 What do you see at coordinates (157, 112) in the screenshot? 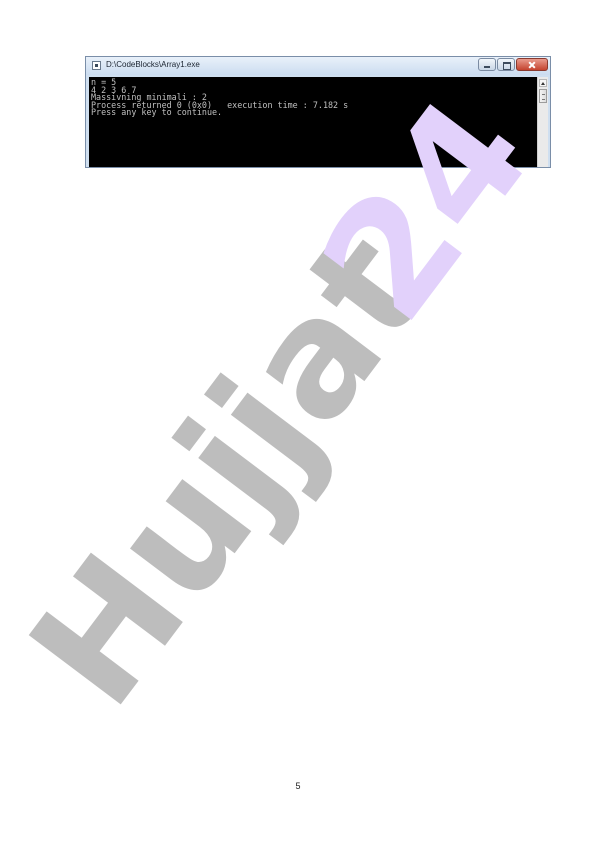
I see `console-line: Press any key to continue.` at bounding box center [157, 112].